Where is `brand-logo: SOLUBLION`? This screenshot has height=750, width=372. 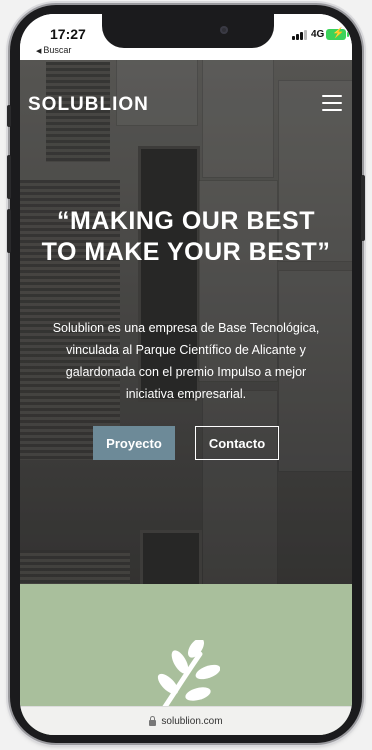
brand-logo: SOLUBLION is located at coordinates (88, 105).